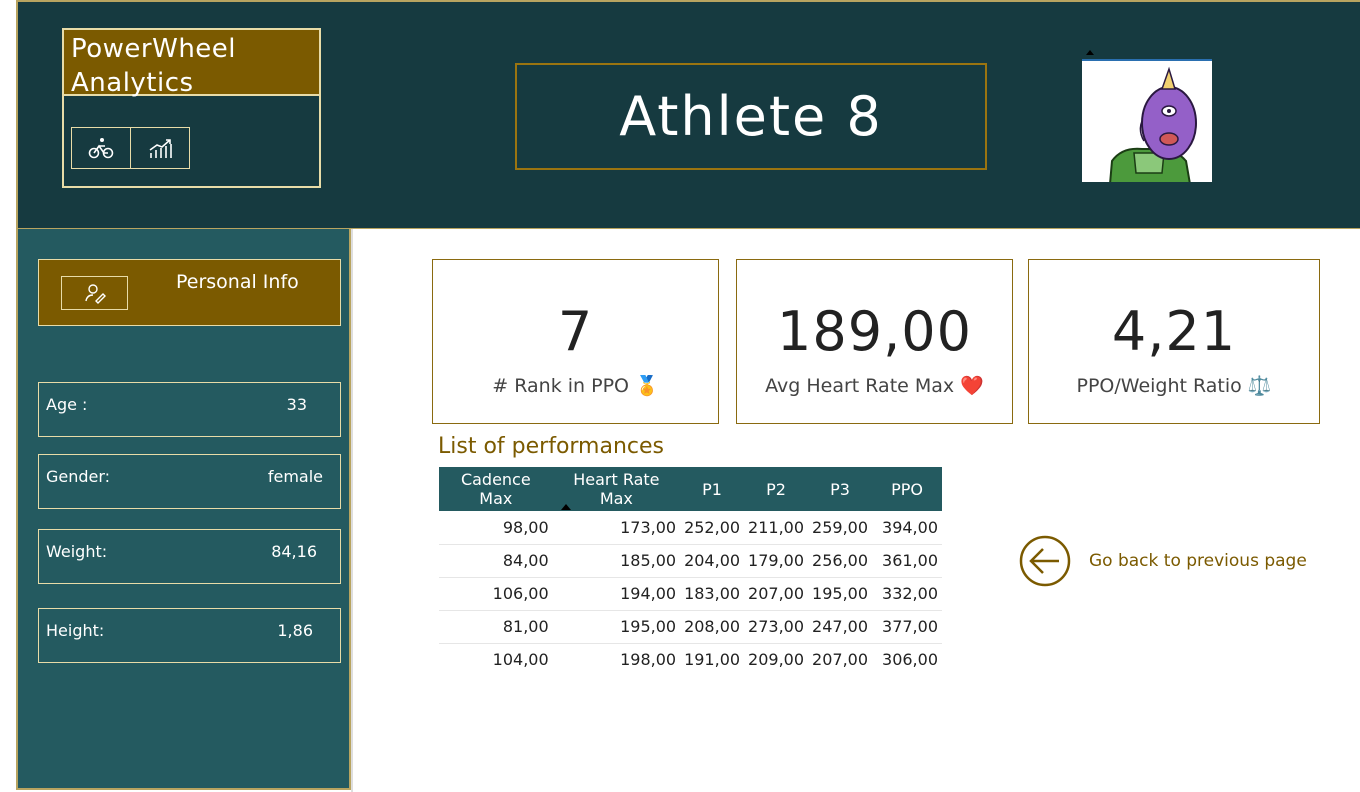 This screenshot has width=1360, height=792. Describe the element at coordinates (776, 528) in the screenshot. I see `cell-p2: 211,00` at that location.